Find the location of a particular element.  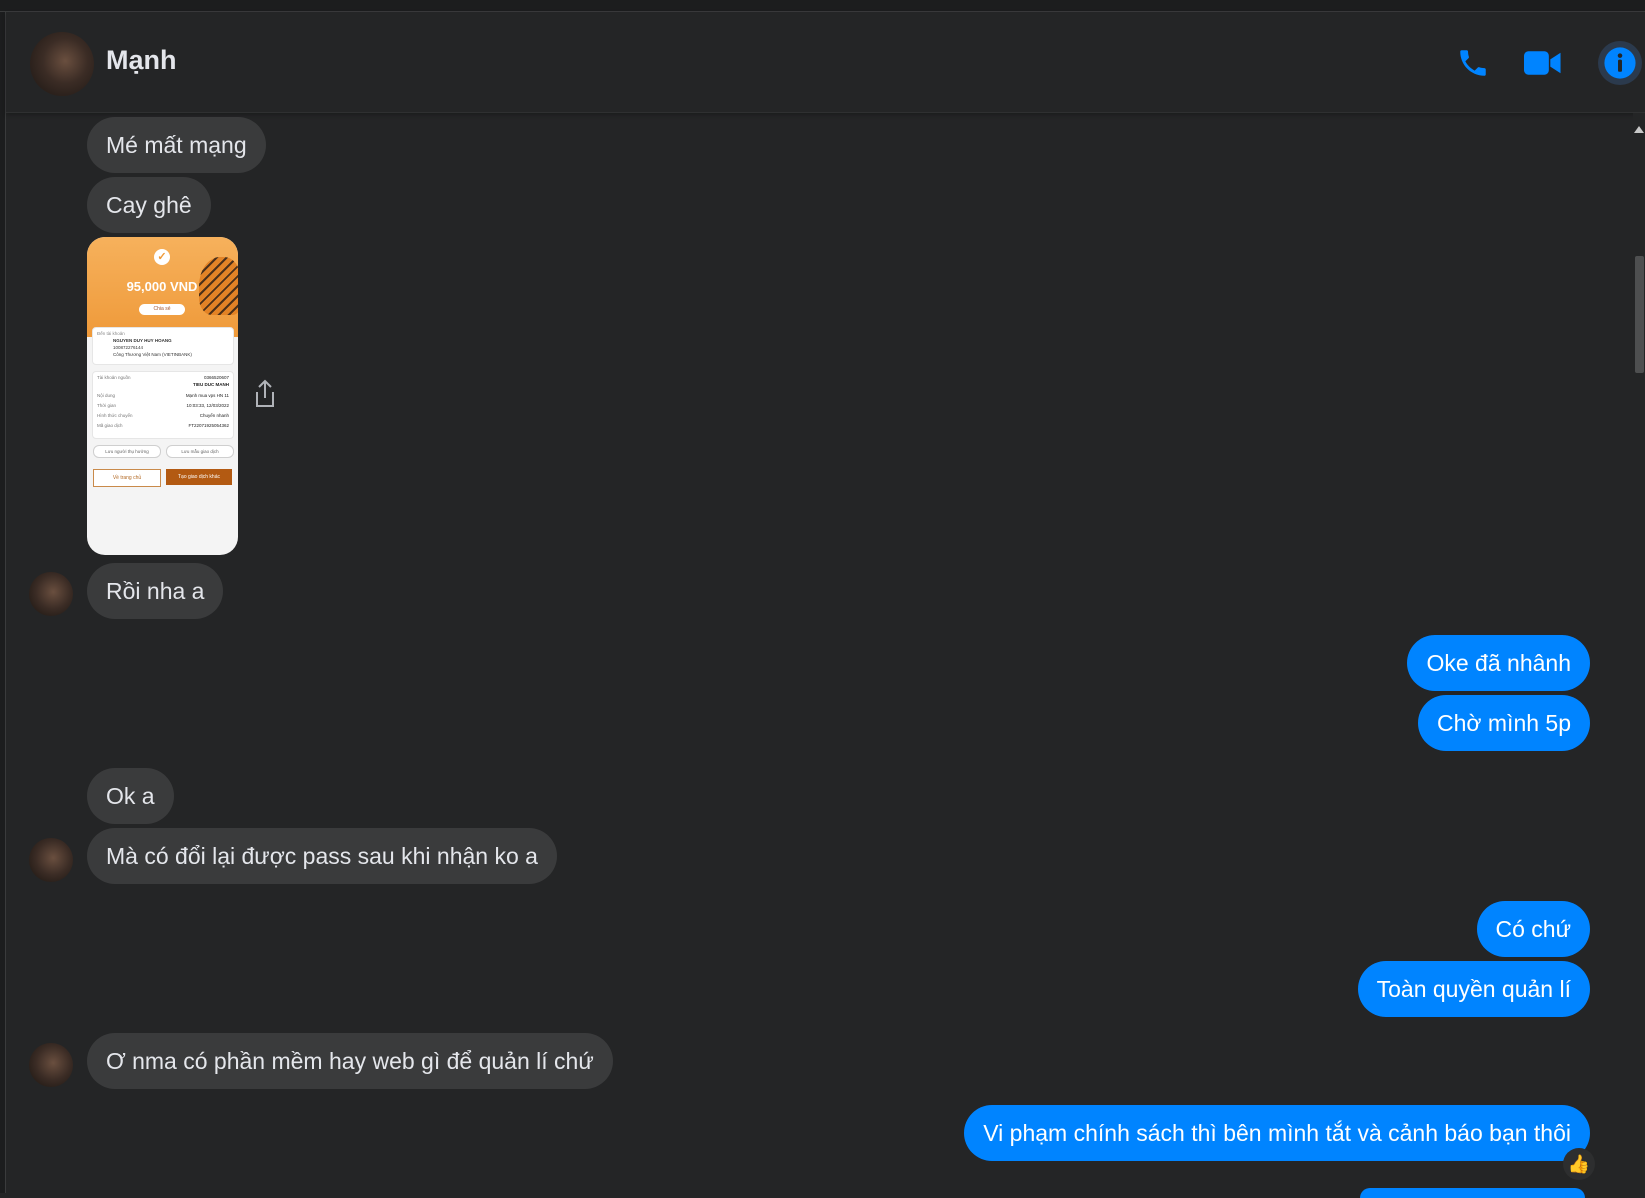

message-outgoing: Toàn quyền quản lí is located at coordinates (1473, 989).